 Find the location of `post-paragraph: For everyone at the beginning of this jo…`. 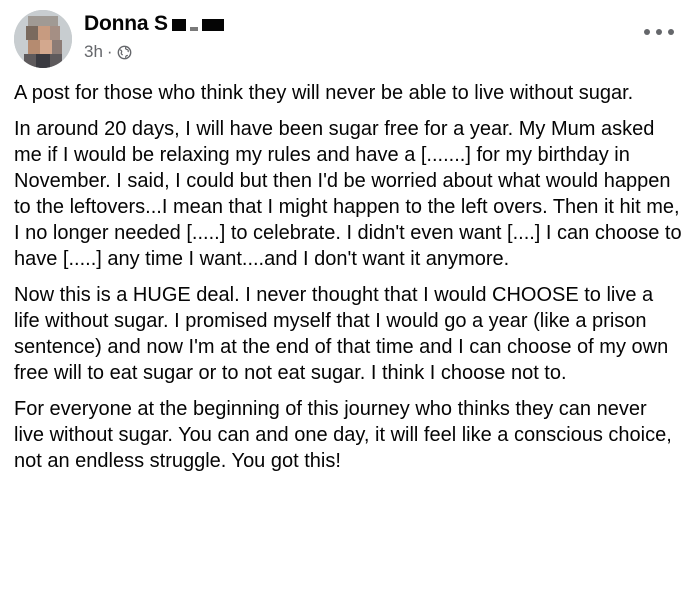

post-paragraph: For everyone at the beginning of this jo… is located at coordinates (343, 435).